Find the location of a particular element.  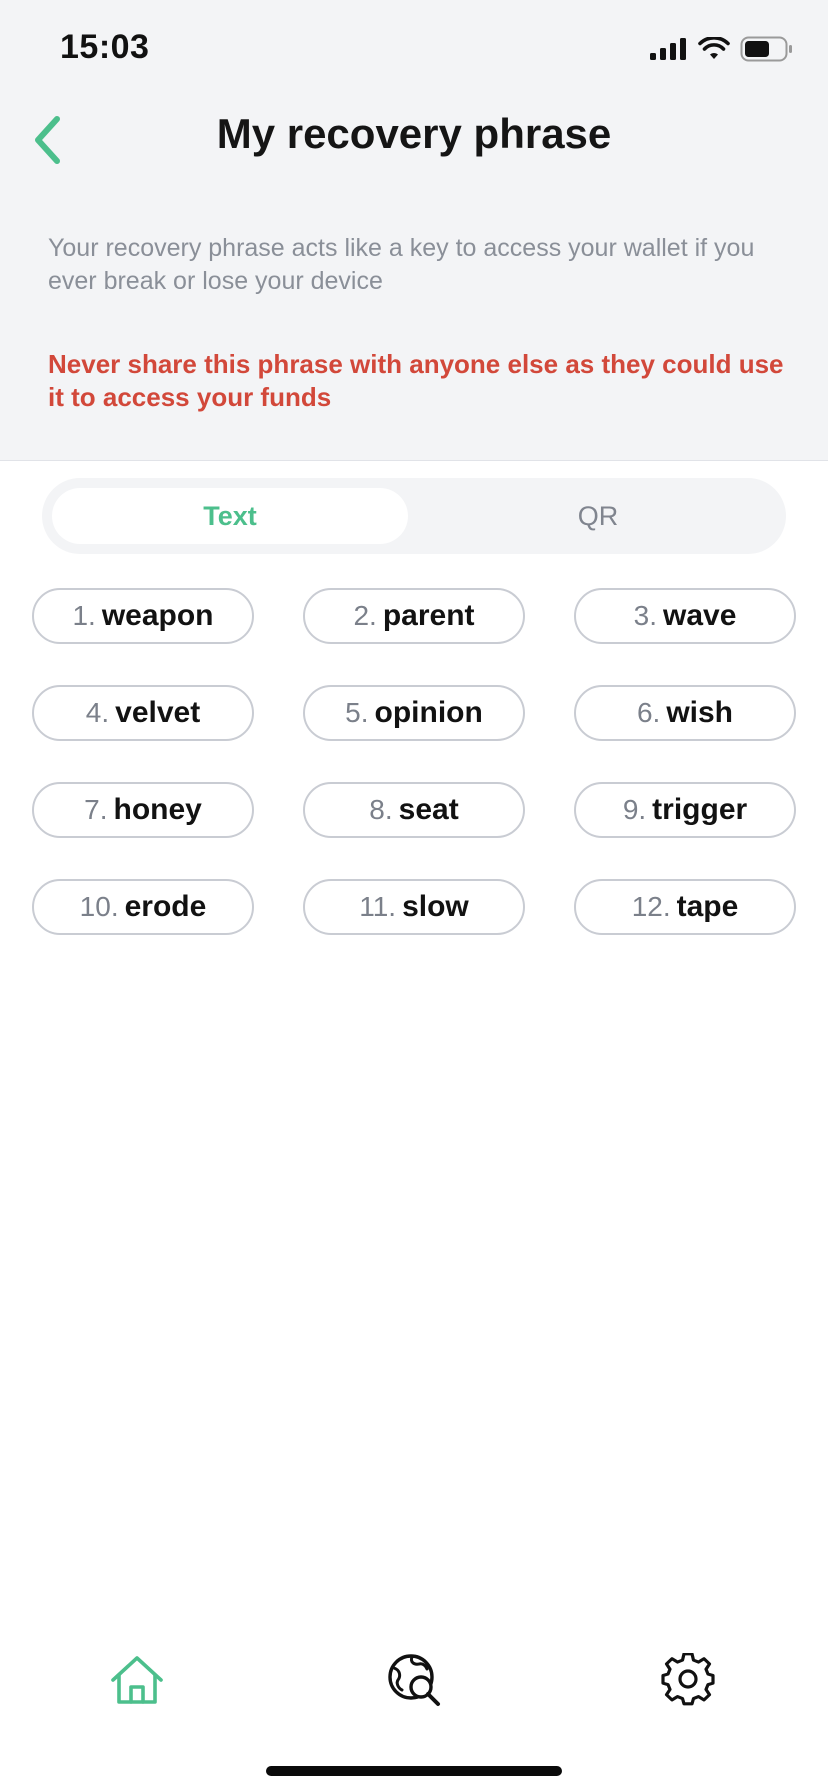

nav-header: My recovery phrase is located at coordinates (414, 140).